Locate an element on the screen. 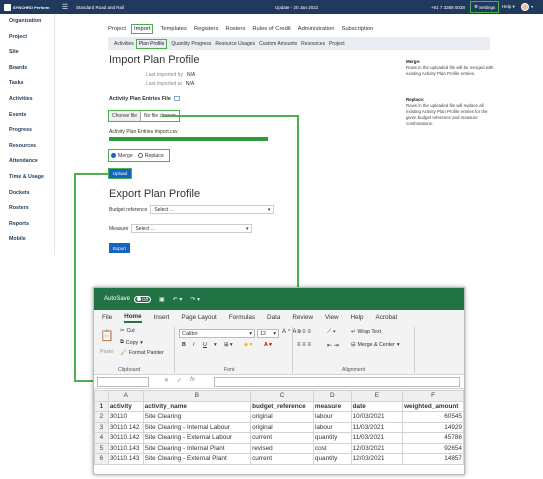  borders-icon: ⊞ ▾ is located at coordinates (228, 345).